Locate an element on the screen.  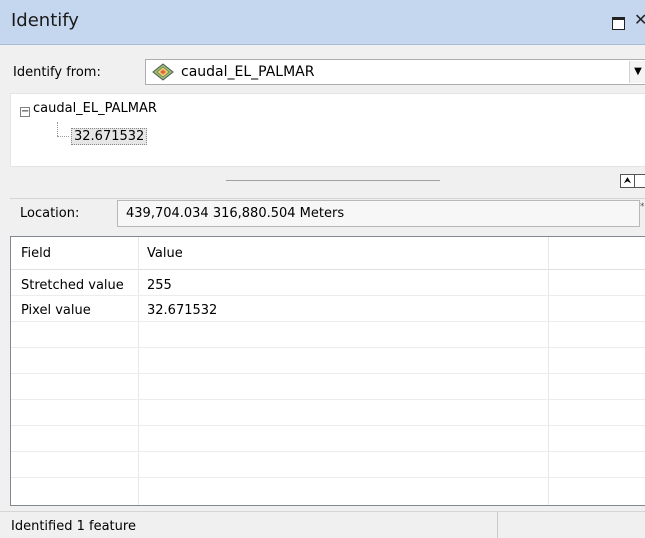
panel-splitter is located at coordinates (333, 180).